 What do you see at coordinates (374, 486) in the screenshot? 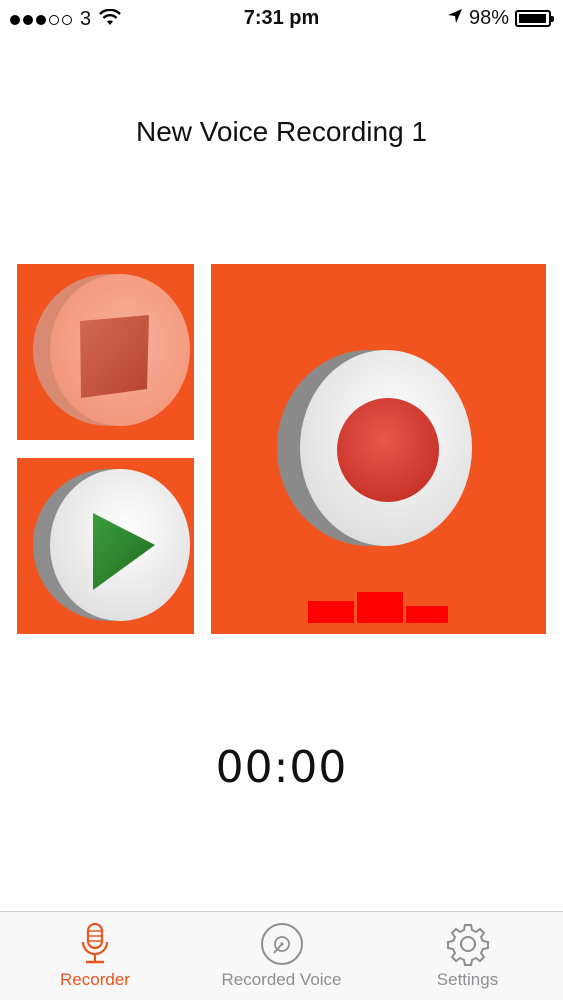
I see `record-icon` at bounding box center [374, 486].